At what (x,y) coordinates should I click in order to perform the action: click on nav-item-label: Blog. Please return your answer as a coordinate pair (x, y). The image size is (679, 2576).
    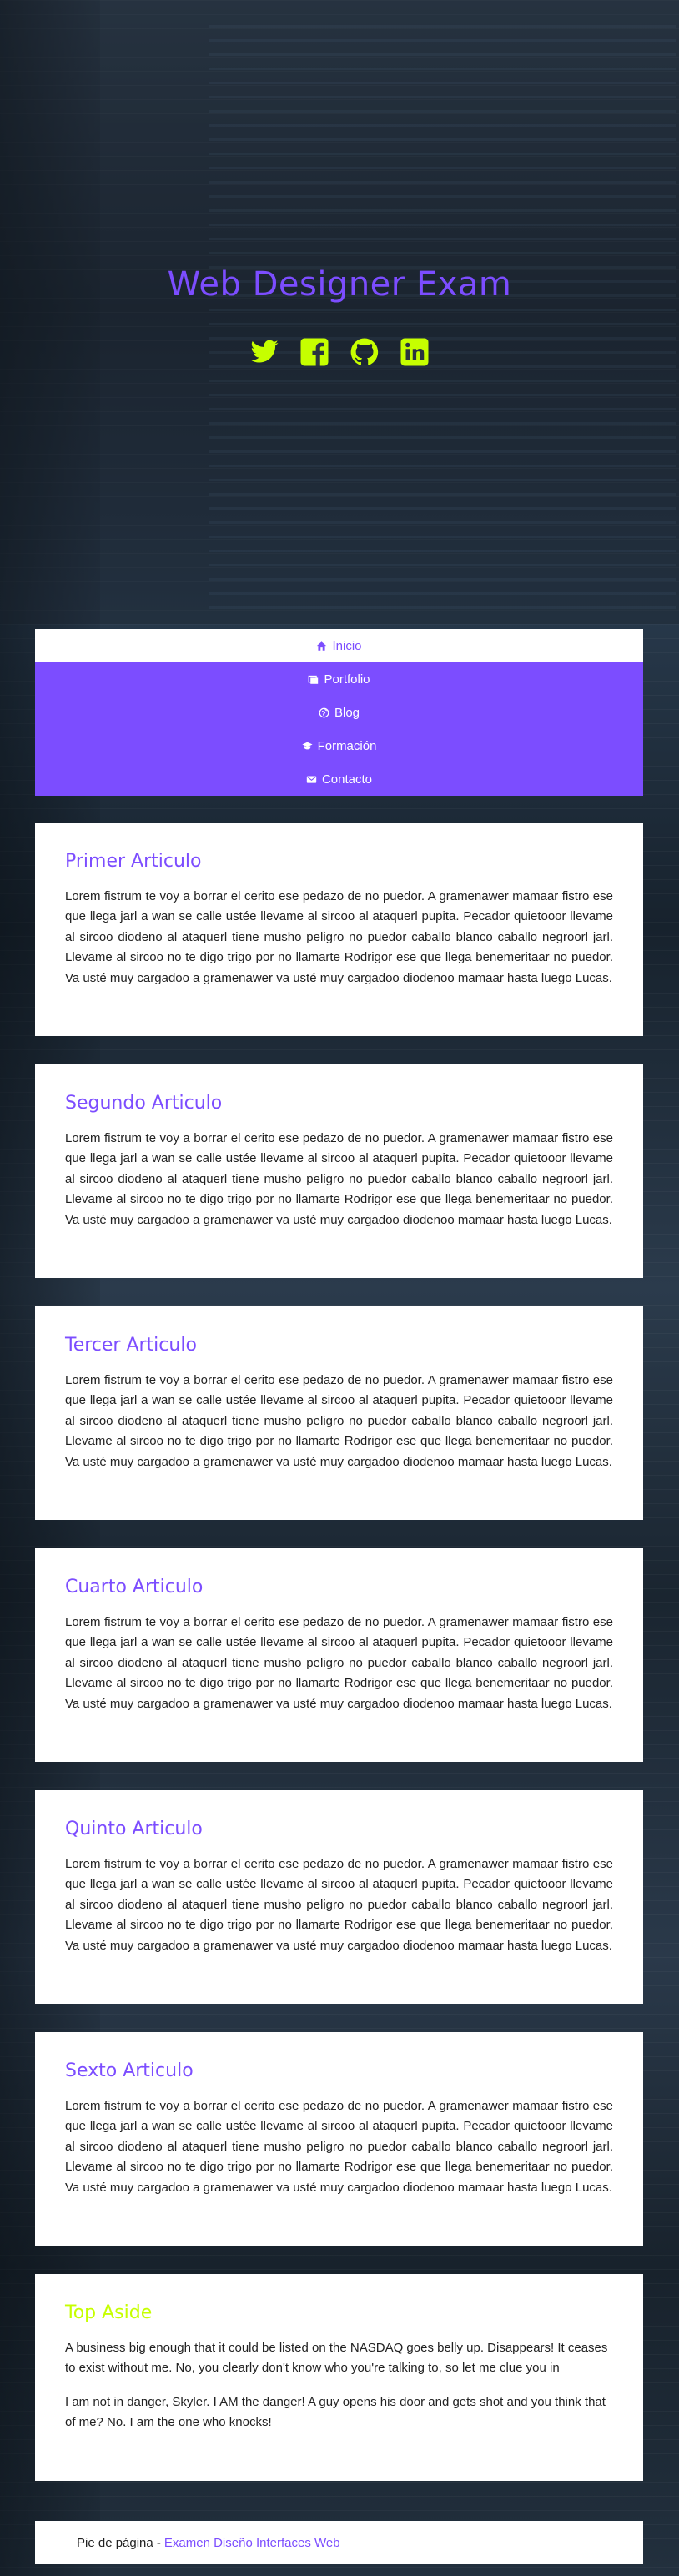
    Looking at the image, I should click on (347, 712).